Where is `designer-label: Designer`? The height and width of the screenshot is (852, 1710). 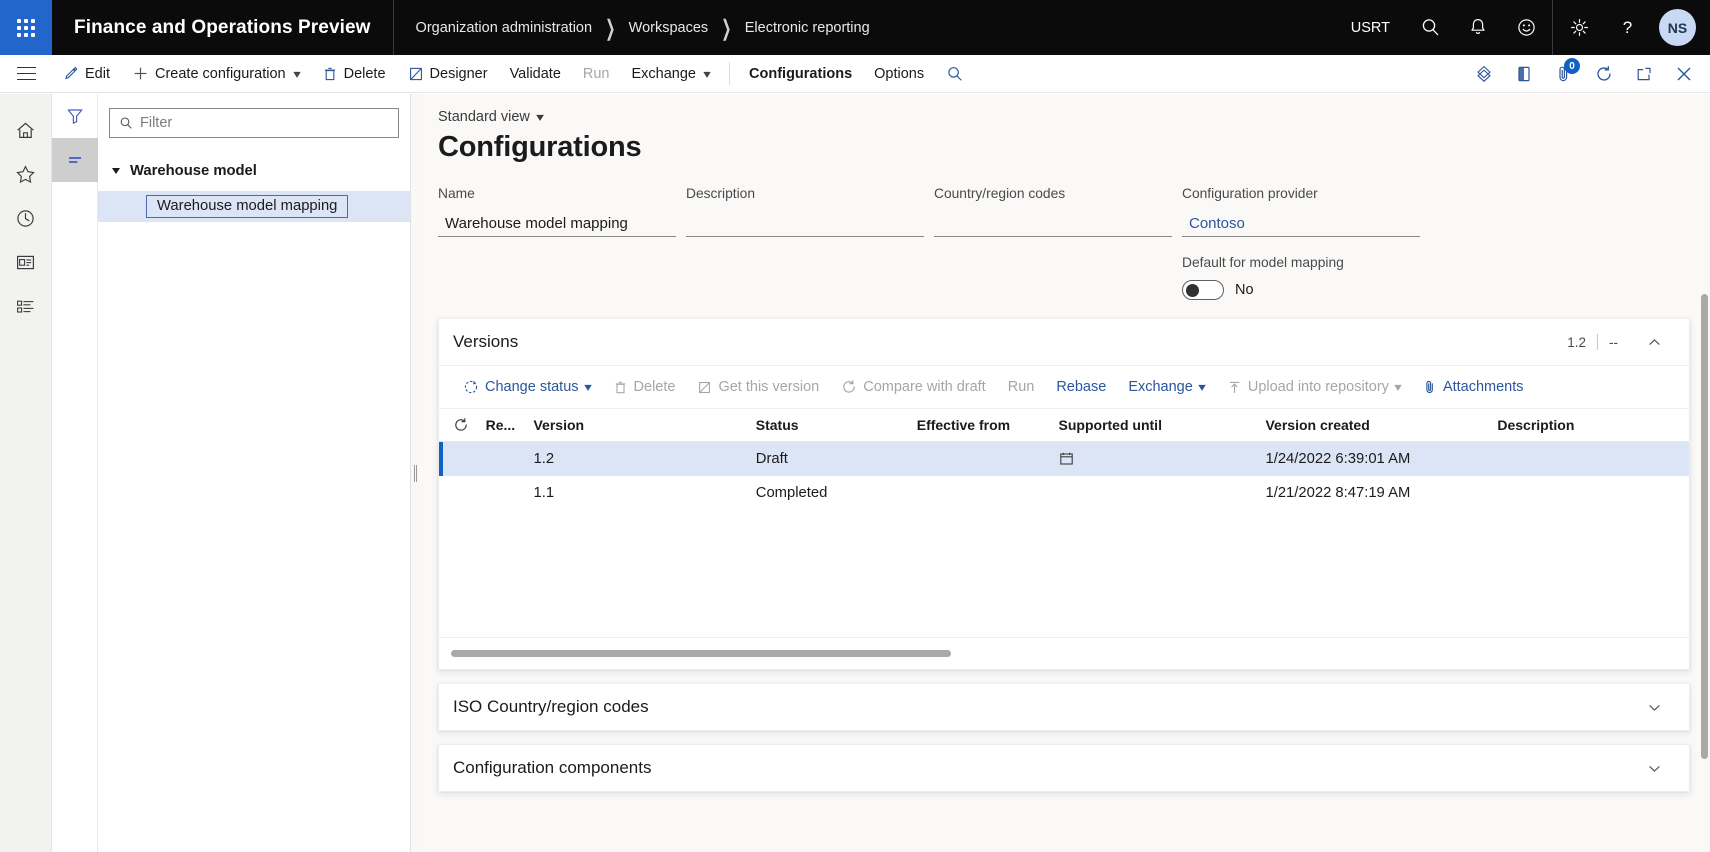 designer-label: Designer is located at coordinates (458, 73).